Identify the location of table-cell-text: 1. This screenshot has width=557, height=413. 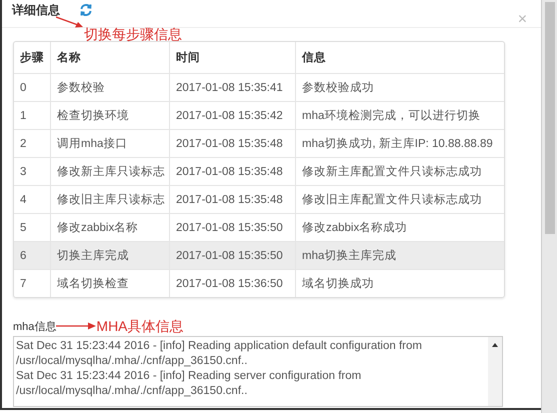
(23, 116).